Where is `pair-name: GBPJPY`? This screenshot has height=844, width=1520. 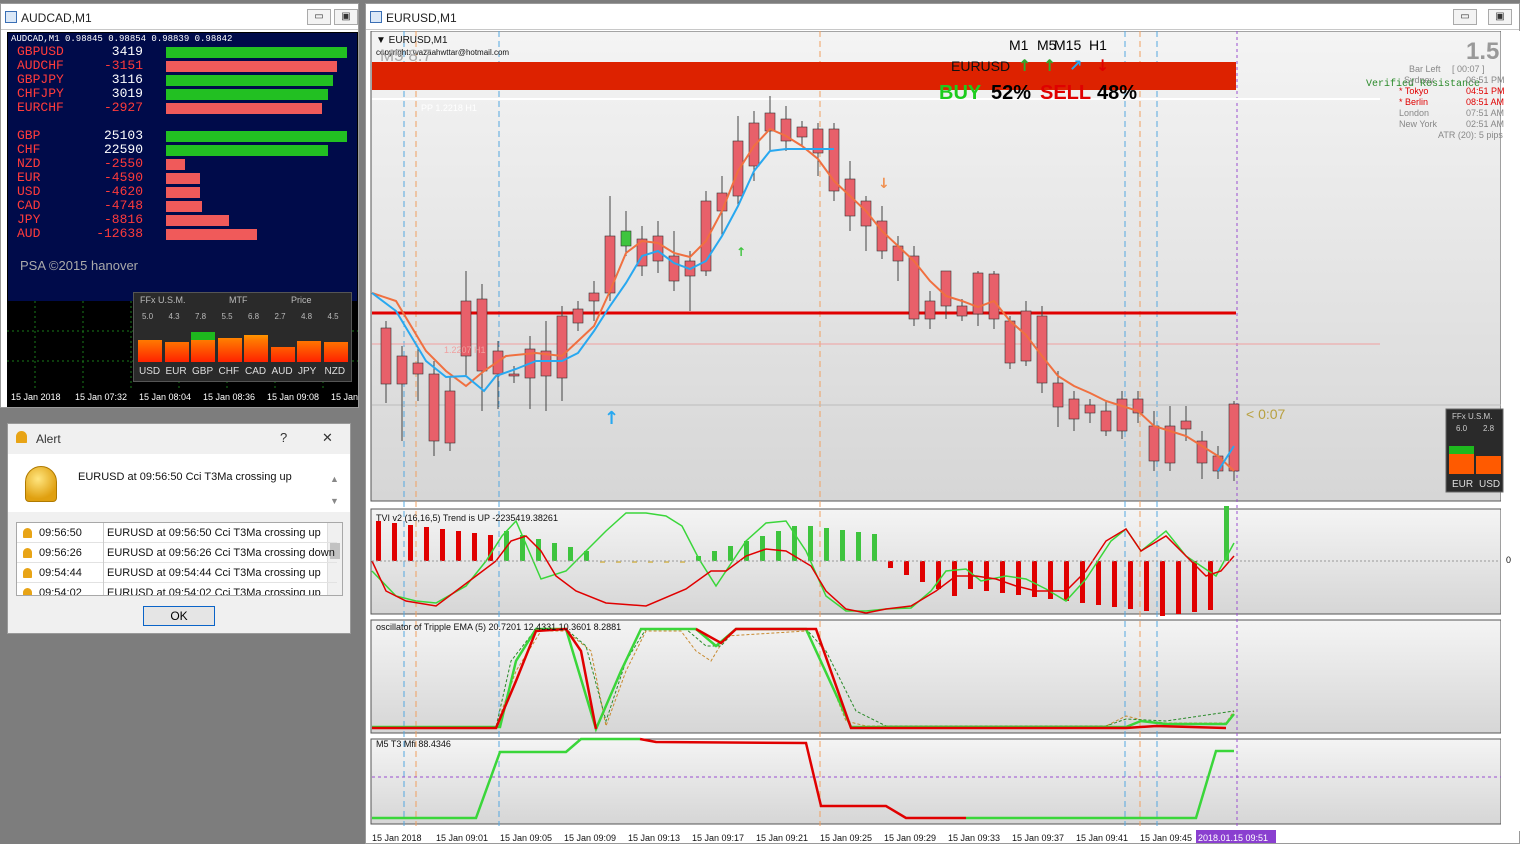 pair-name: GBPJPY is located at coordinates (40, 79).